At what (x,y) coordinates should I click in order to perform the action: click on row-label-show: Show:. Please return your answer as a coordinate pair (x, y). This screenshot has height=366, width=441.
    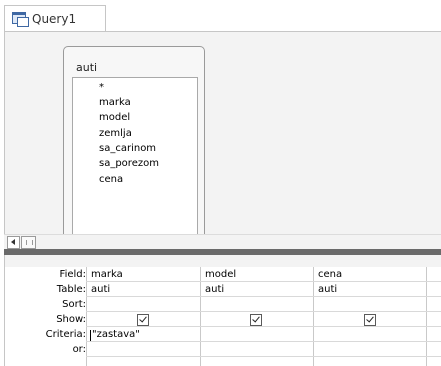
    Looking at the image, I should click on (71, 319).